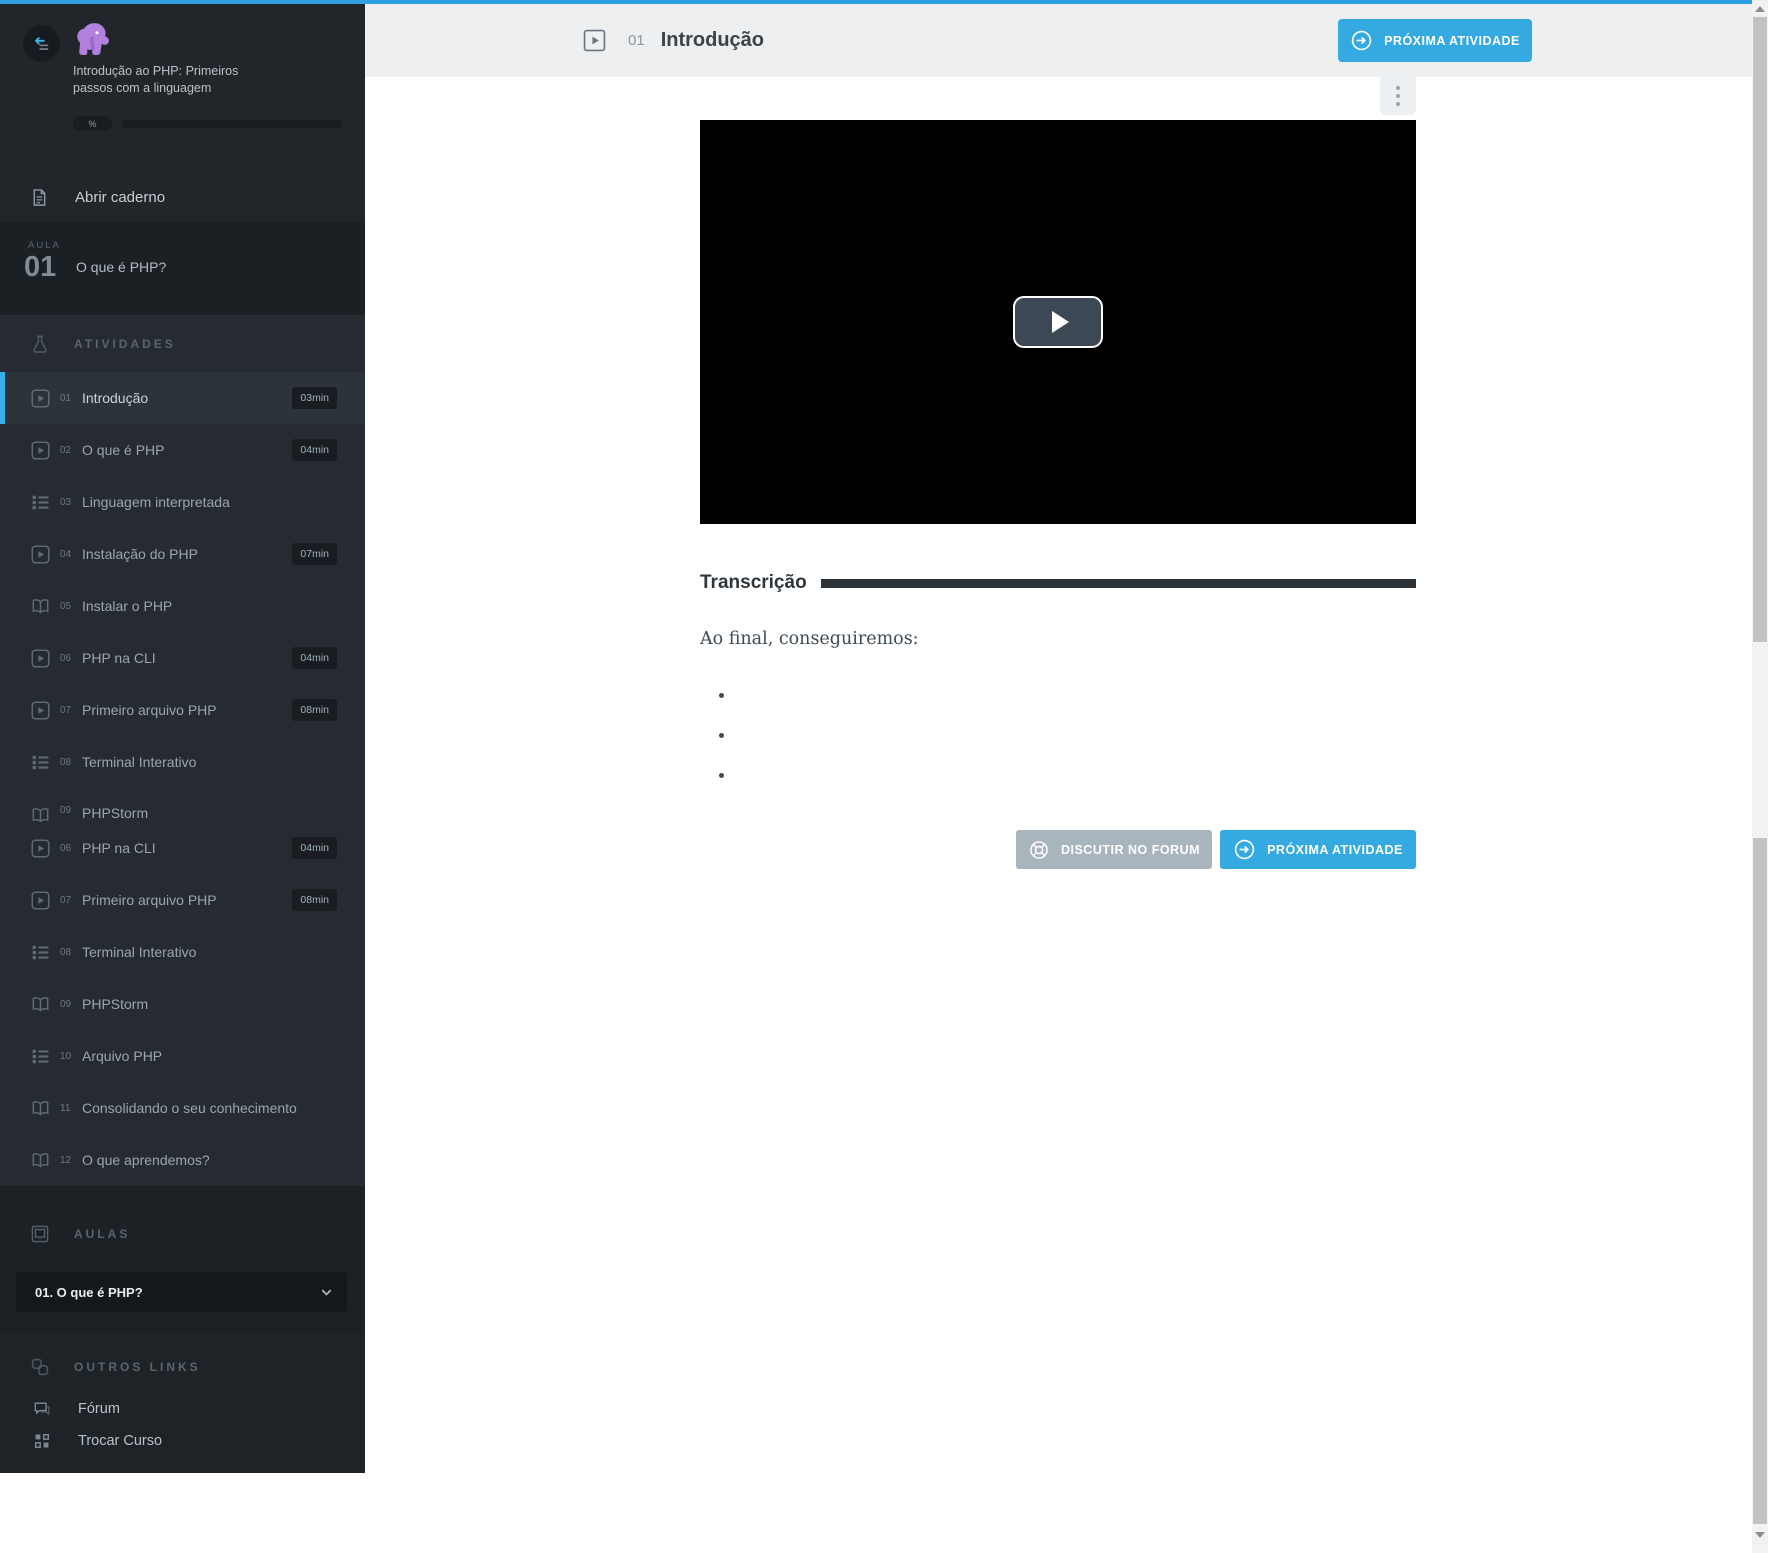  I want to click on activity-header-title: Introdução, so click(712, 40).